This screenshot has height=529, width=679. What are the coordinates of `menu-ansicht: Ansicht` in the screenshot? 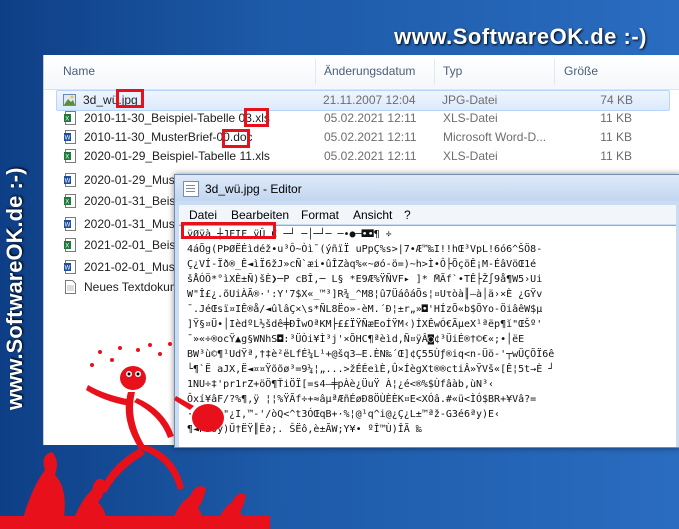 It's located at (372, 215).